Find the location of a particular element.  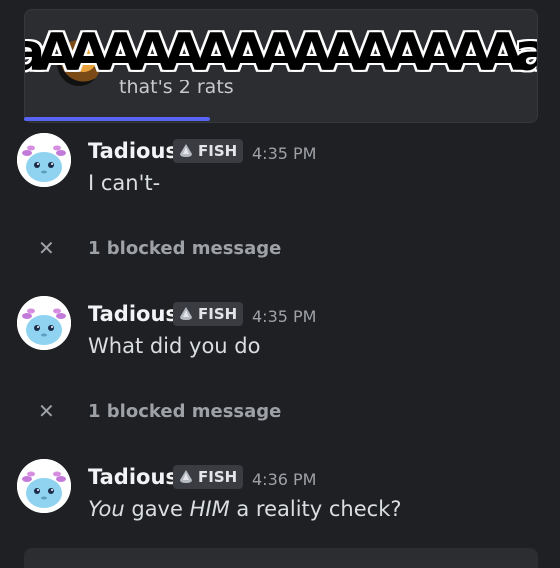

message-text-part: a reality check? is located at coordinates (315, 509).